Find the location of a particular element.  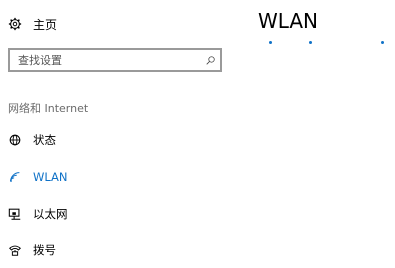

dialup-icon is located at coordinates (15, 250).